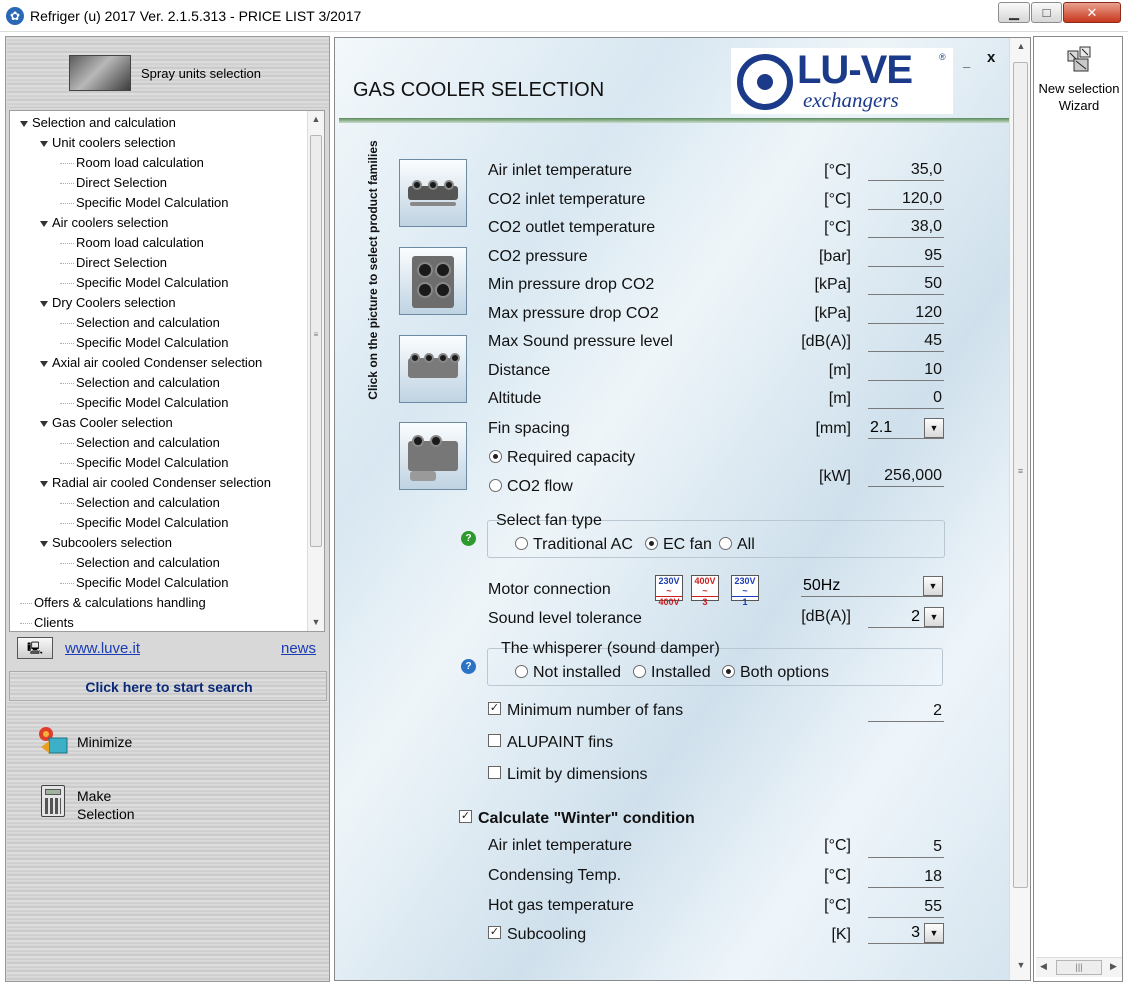  What do you see at coordinates (316, 341) in the screenshot?
I see `scroll-thumb: ≡` at bounding box center [316, 341].